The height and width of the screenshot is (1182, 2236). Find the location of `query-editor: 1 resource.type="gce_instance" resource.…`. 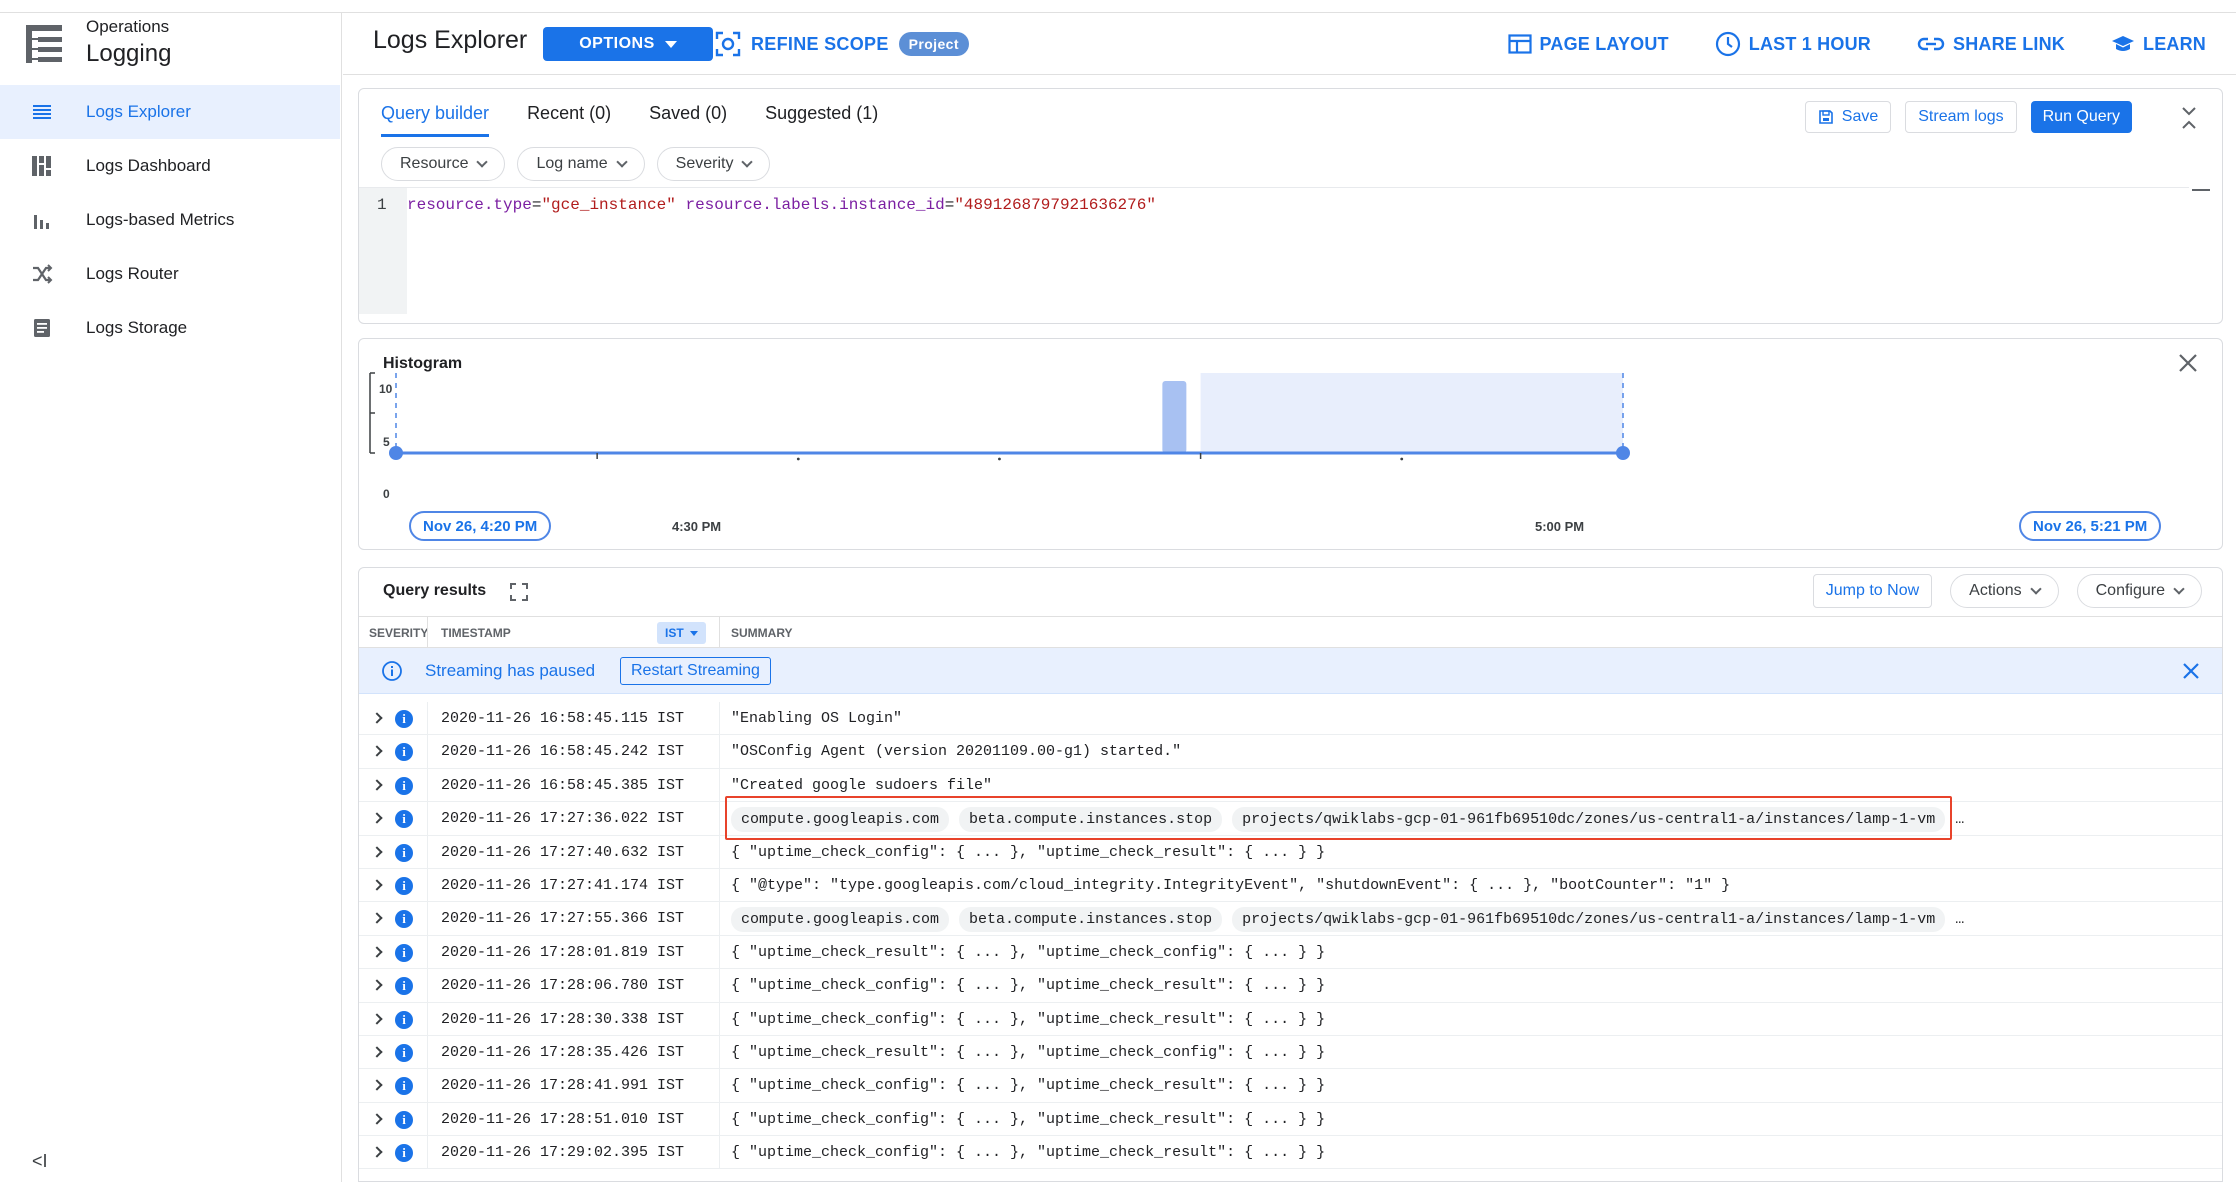

query-editor: 1 resource.type="gce_instance" resource.… is located at coordinates (1274, 250).